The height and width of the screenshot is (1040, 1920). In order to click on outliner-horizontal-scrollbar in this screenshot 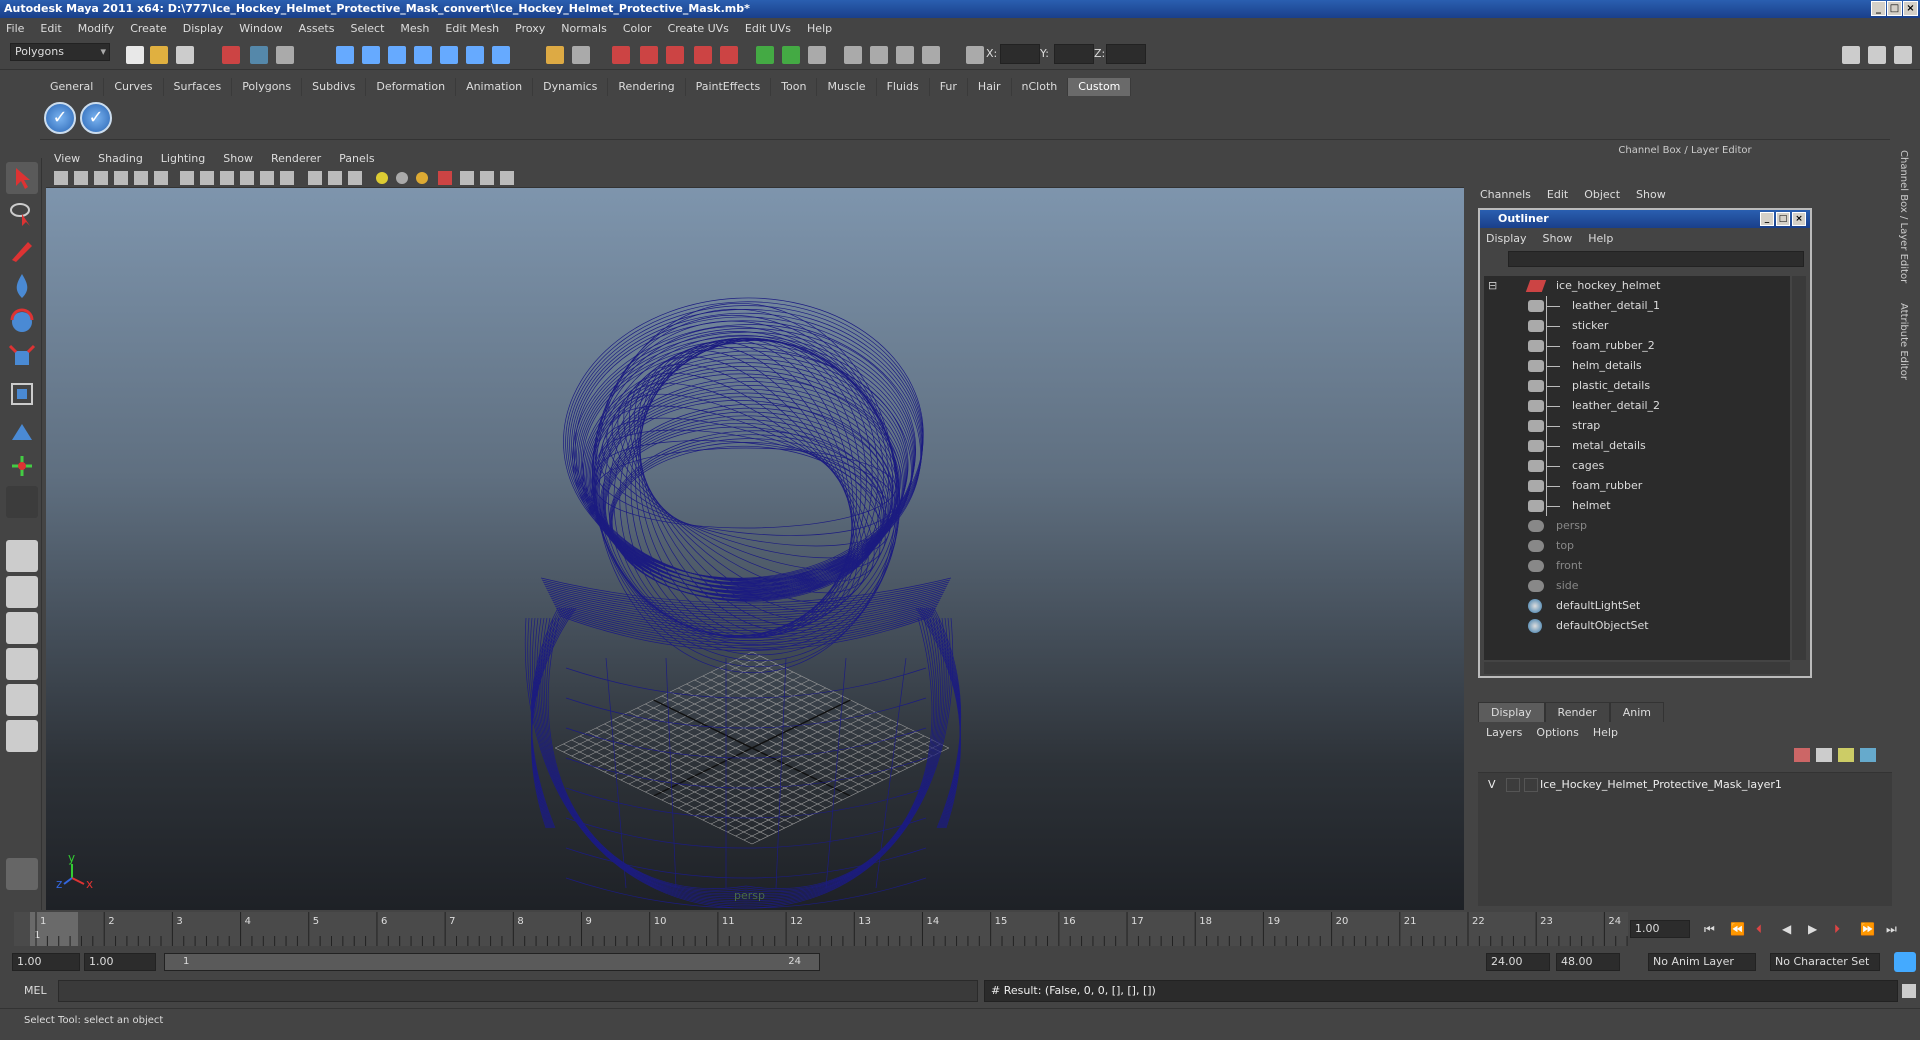, I will do `click(1637, 668)`.